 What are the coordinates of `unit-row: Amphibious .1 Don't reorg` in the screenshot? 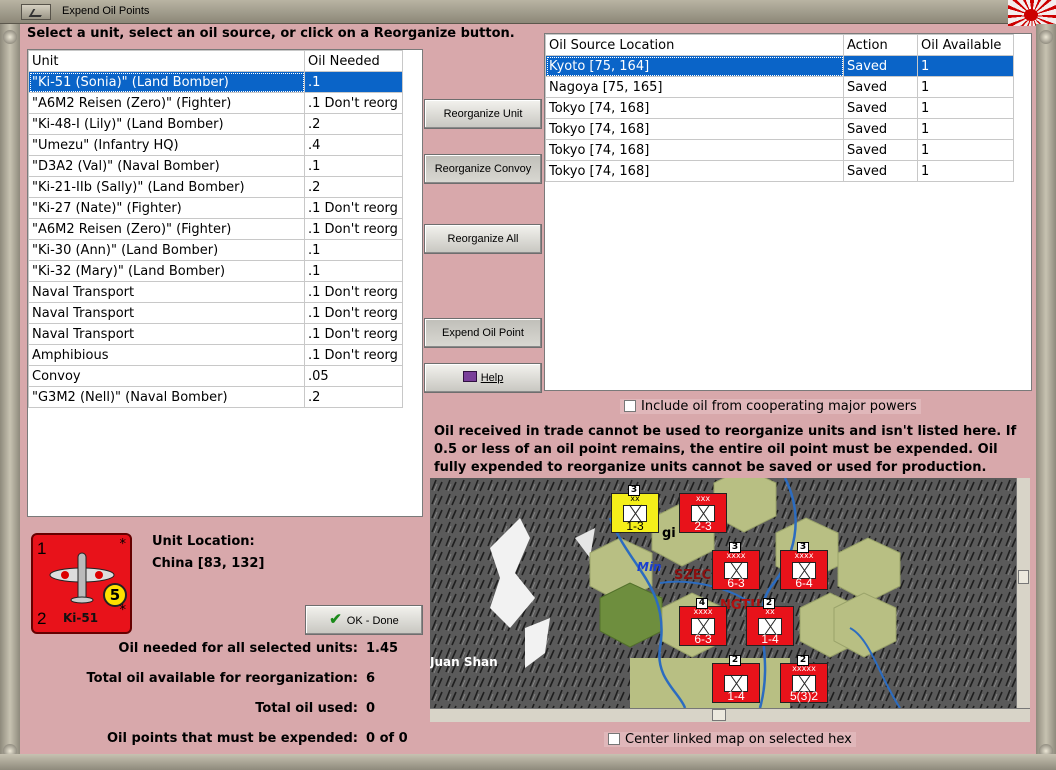 It's located at (215, 355).